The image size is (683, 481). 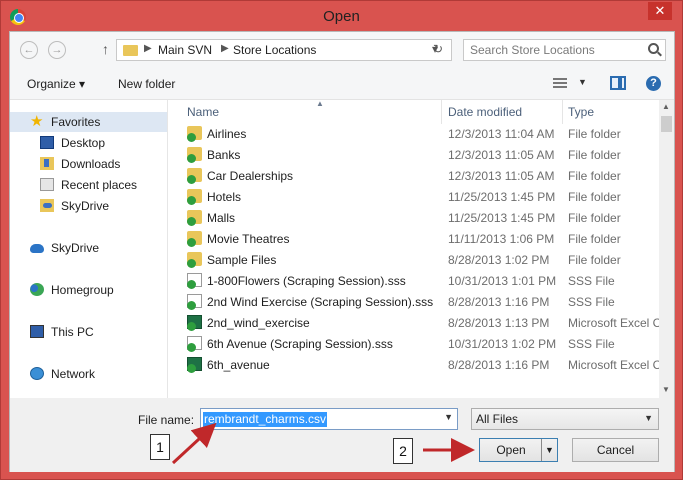 I want to click on arrow-to-file-name, so click(x=194, y=443).